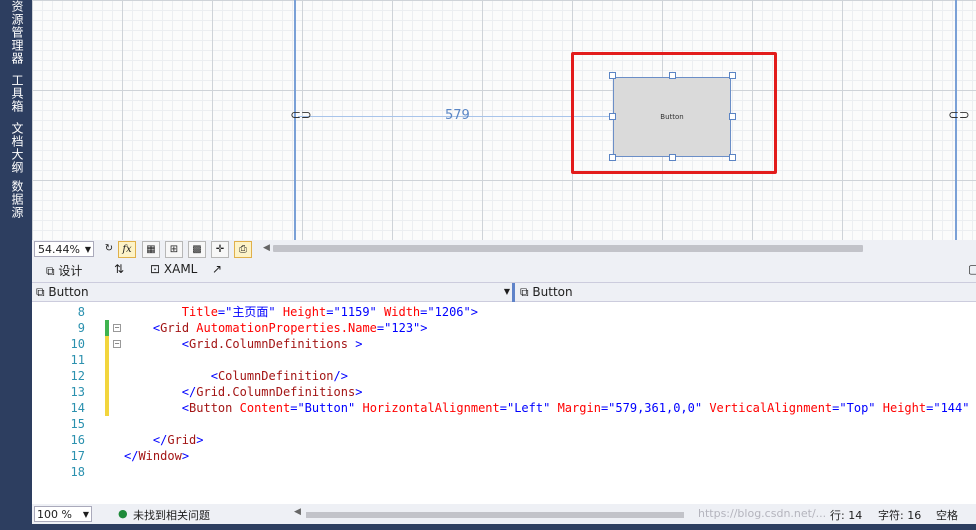 The width and height of the screenshot is (976, 530). I want to click on tab-data-sources: 数据源, so click(17, 199).